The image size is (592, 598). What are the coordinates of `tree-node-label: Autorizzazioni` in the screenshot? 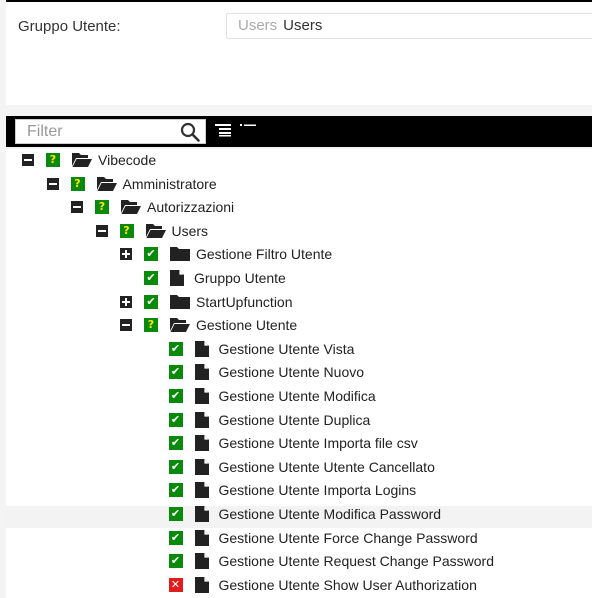 It's located at (191, 207).